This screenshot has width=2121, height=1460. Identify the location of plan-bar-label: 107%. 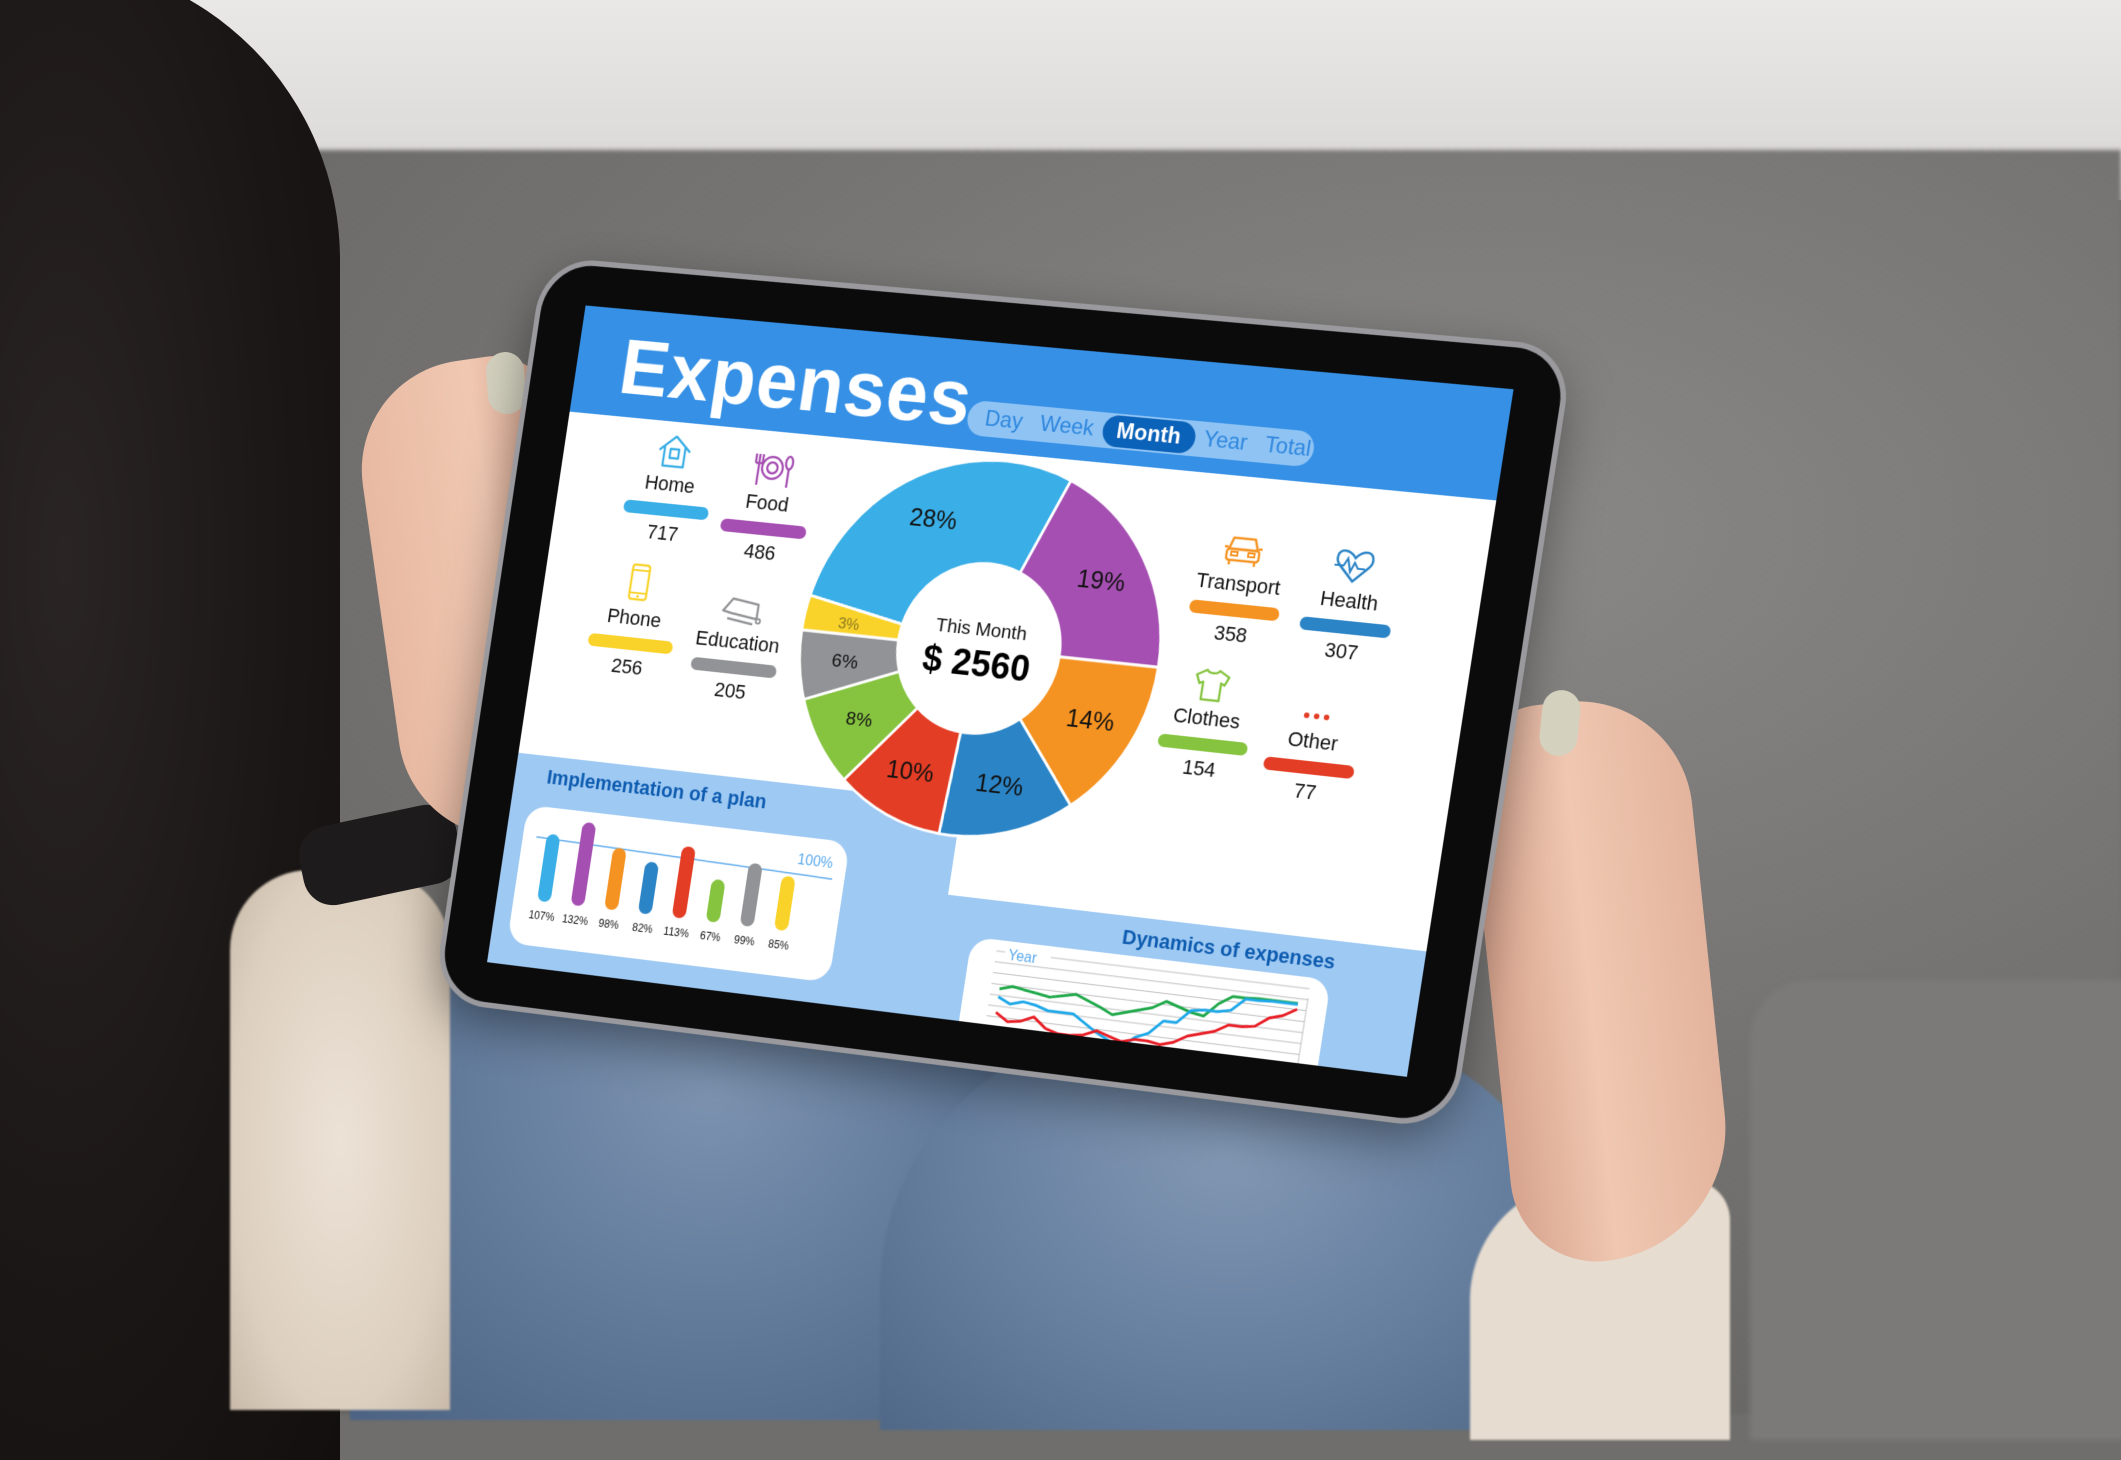
(541, 917).